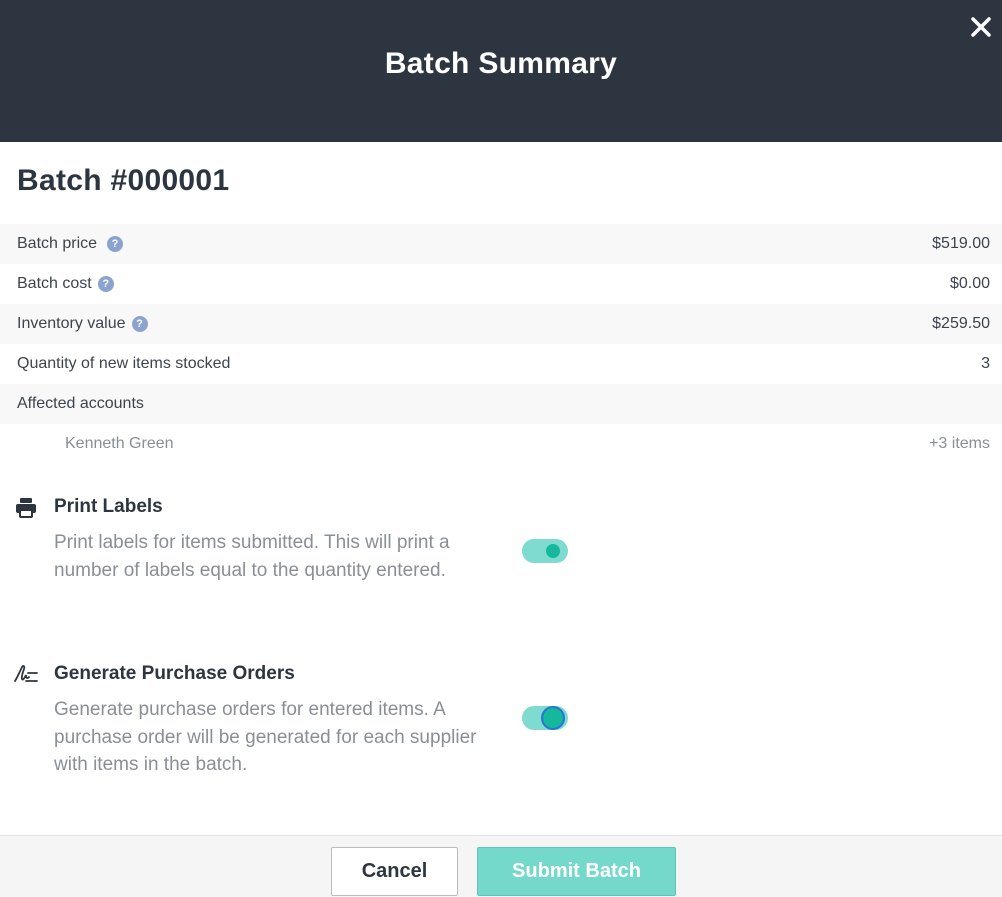  Describe the element at coordinates (501, 244) in the screenshot. I see `summary-row-batch-price: Batch price ? $519.00` at that location.